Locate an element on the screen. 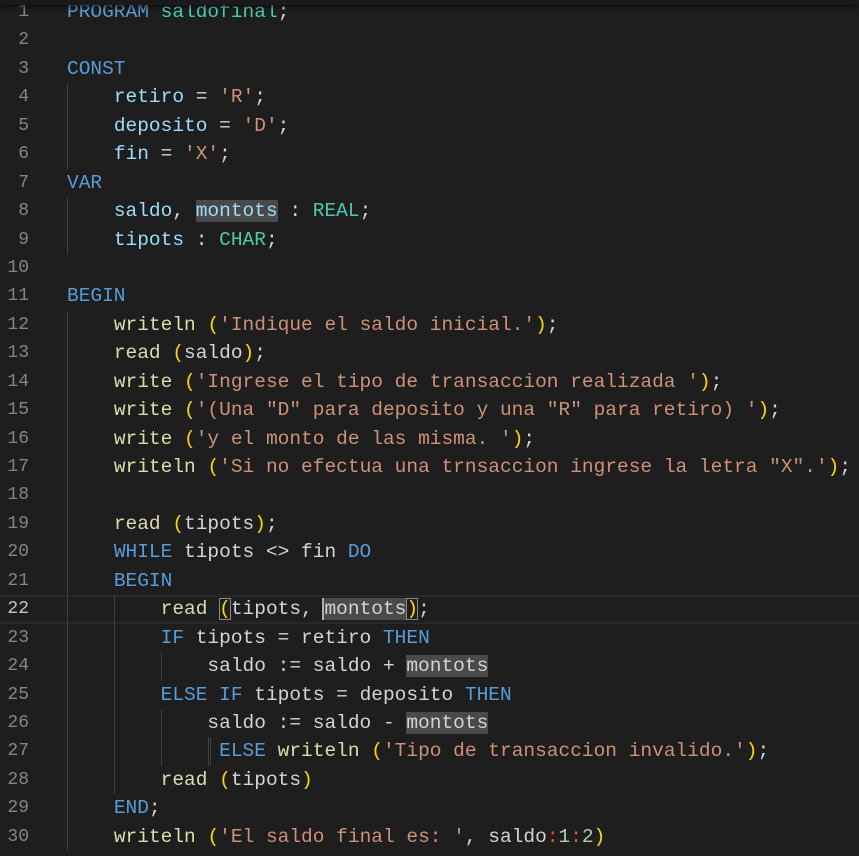 The width and height of the screenshot is (859, 856). code-line: 26 saldo := saldo - montots is located at coordinates (429, 723).